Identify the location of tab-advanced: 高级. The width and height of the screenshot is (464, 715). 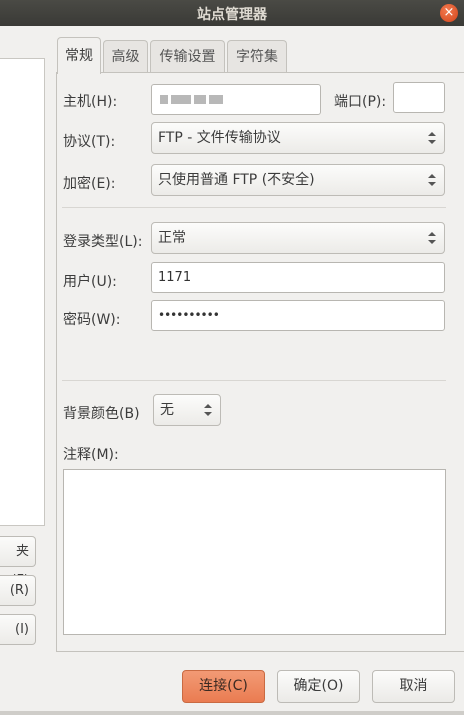
(125, 56).